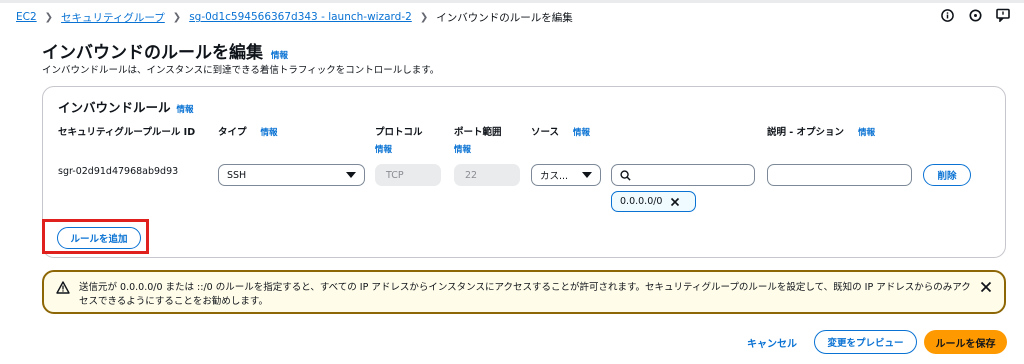 This screenshot has height=364, width=1024. What do you see at coordinates (26, 17) in the screenshot?
I see `breadcrumb-ec2: EC2` at bounding box center [26, 17].